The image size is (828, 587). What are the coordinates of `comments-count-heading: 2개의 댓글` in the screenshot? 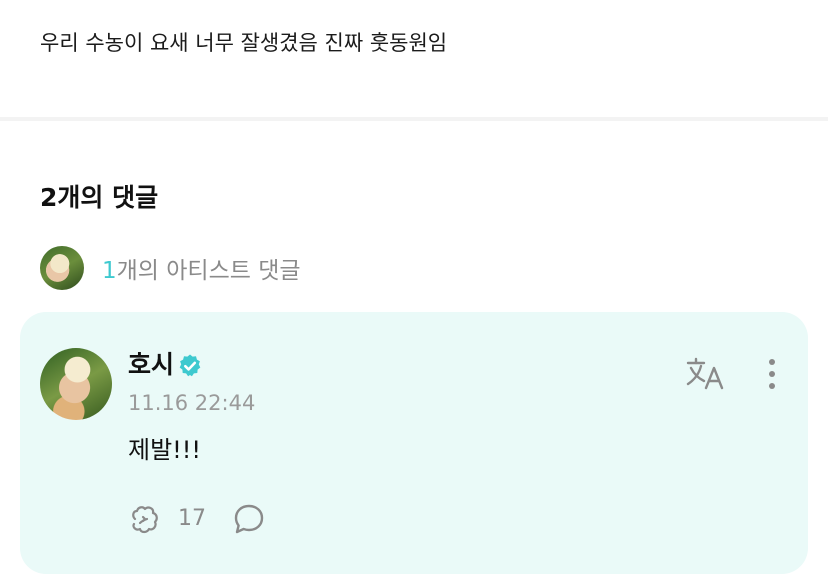 It's located at (99, 197).